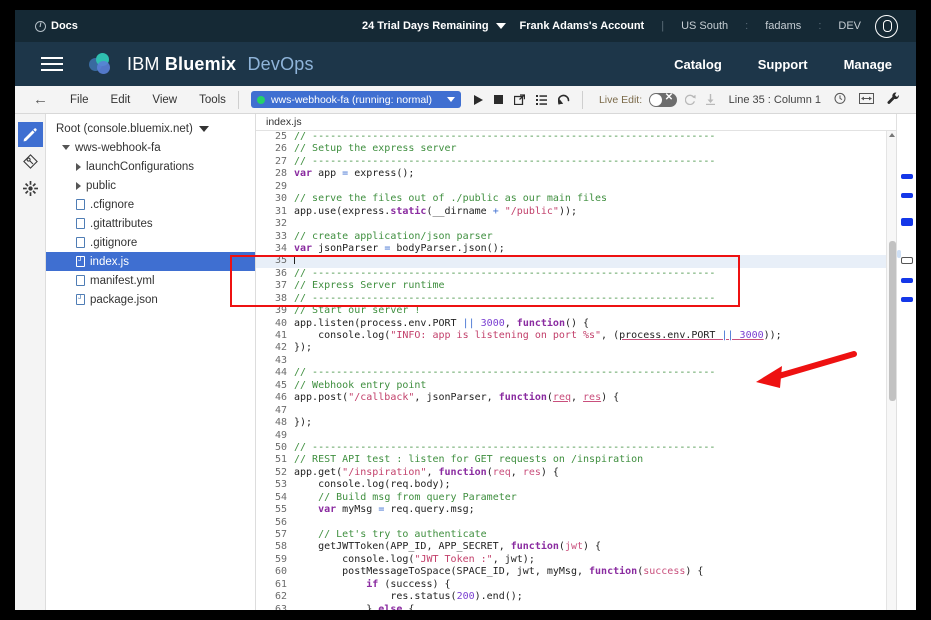 Image resolution: width=931 pixels, height=620 pixels. What do you see at coordinates (434, 26) in the screenshot?
I see `trial-days-dropdown: 24 Trial Days Remaining` at bounding box center [434, 26].